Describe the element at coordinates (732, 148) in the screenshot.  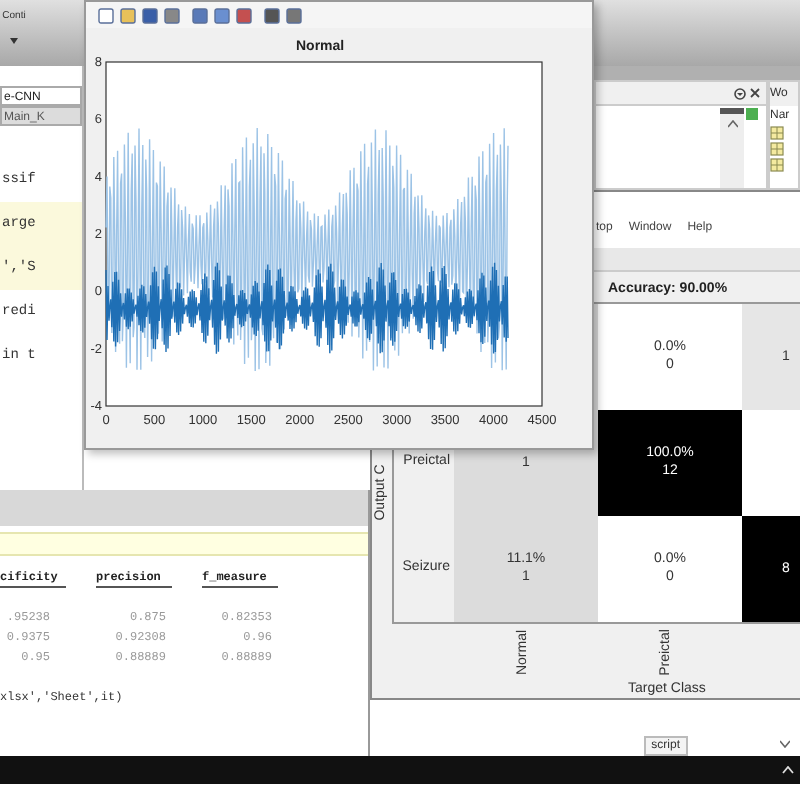
I see `scrollbar` at that location.